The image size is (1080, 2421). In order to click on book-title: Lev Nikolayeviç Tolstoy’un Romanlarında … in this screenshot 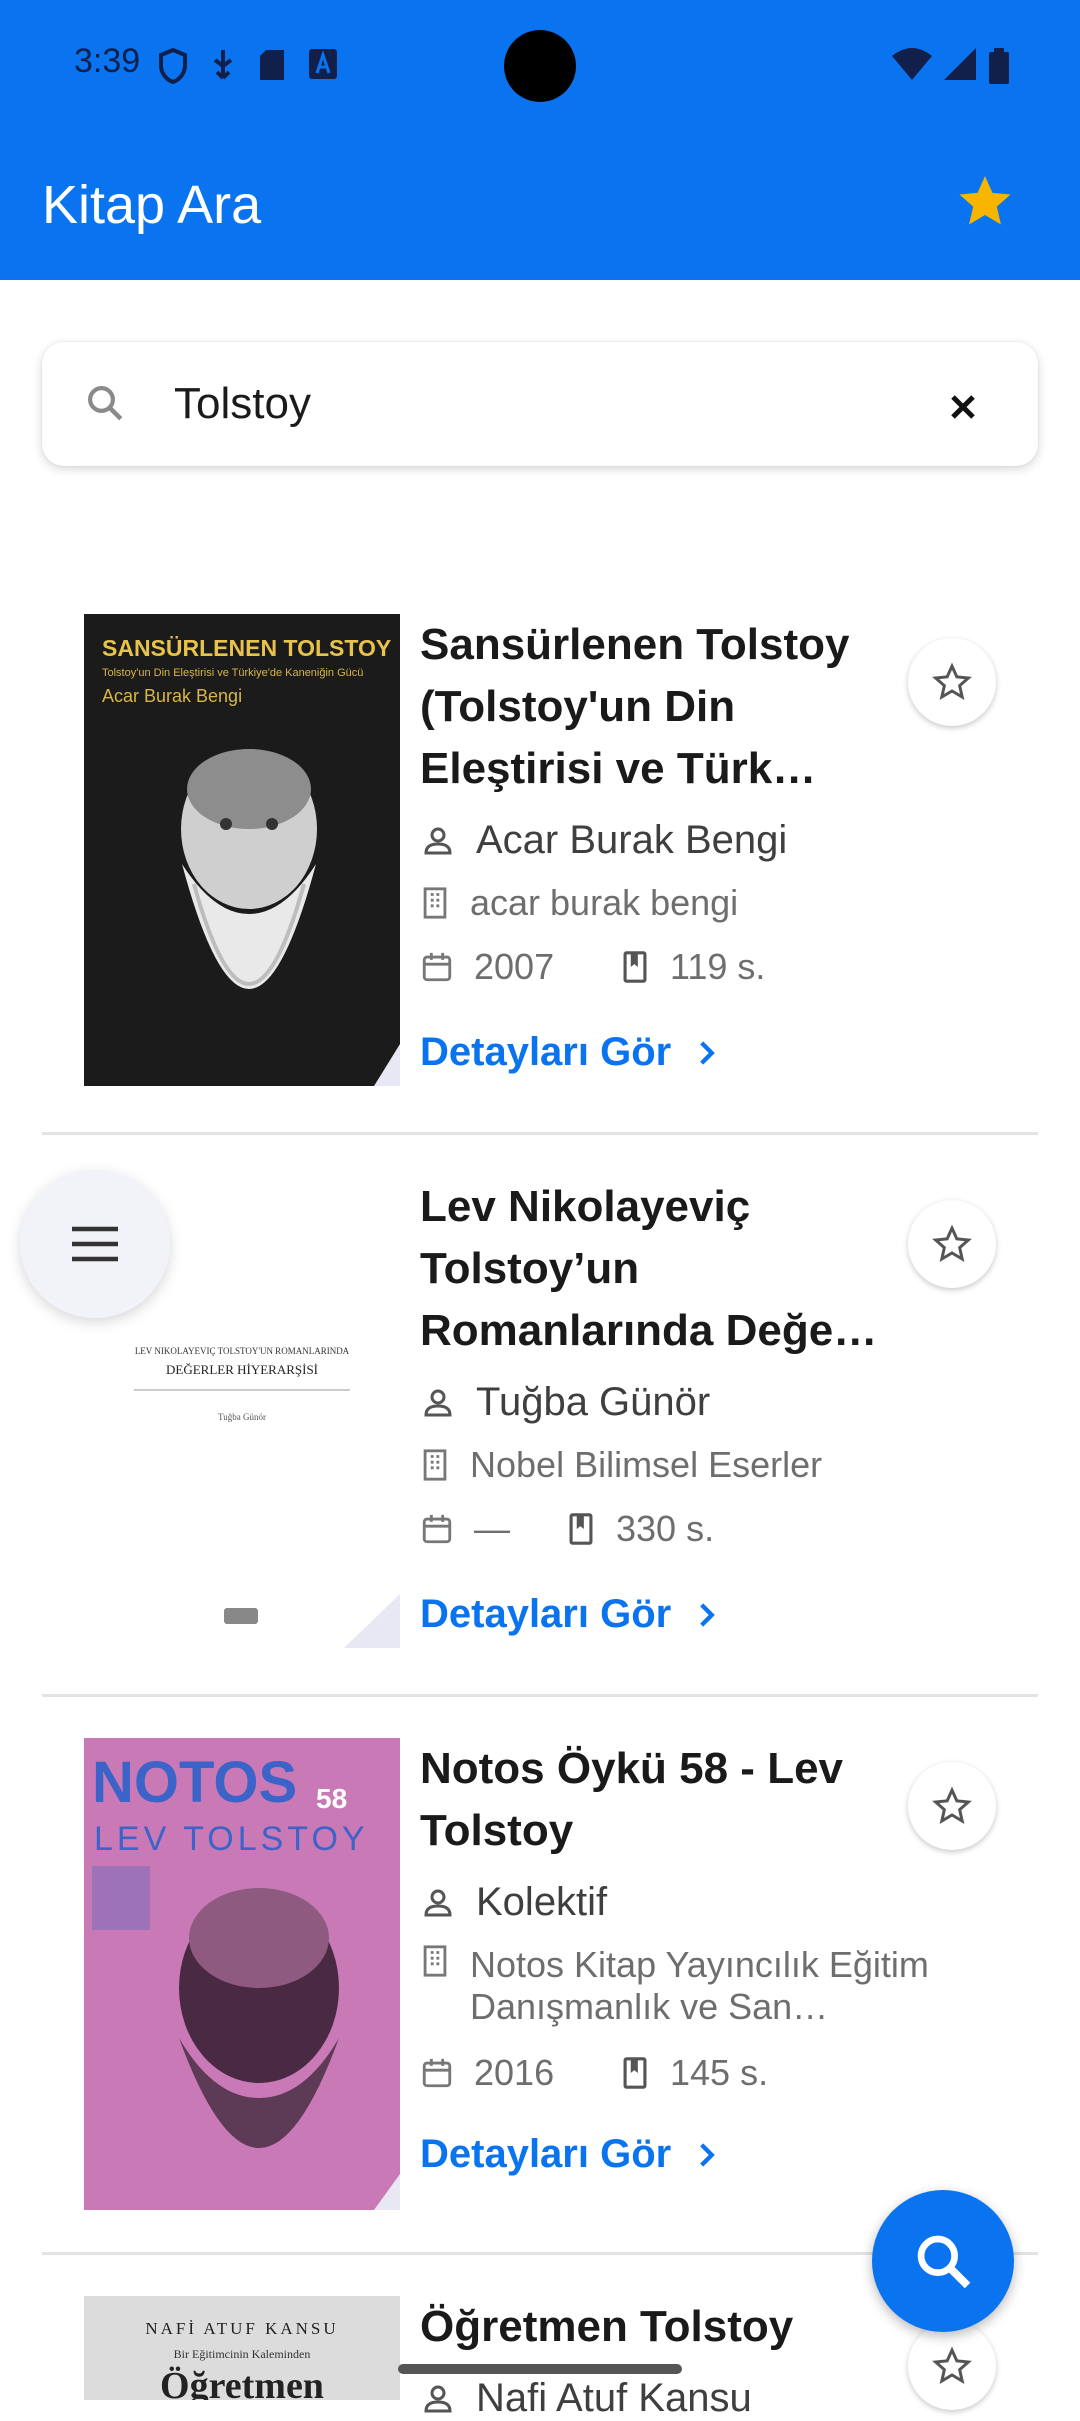, I will do `click(660, 1269)`.